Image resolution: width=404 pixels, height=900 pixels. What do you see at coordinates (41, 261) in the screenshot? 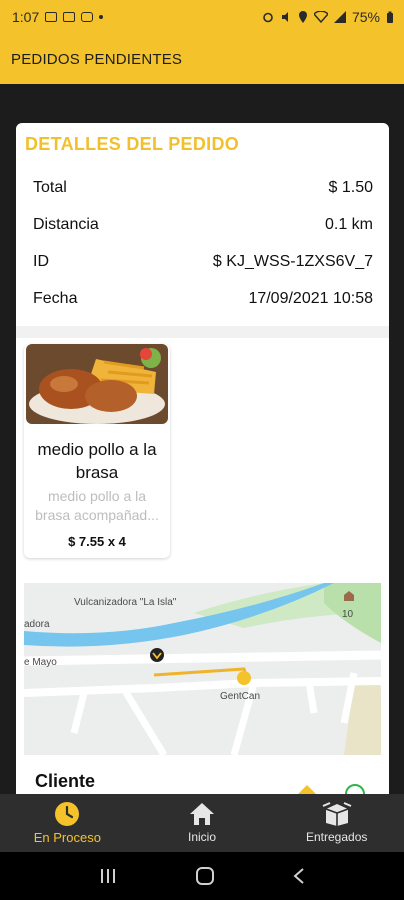
I see `id-label: ID` at bounding box center [41, 261].